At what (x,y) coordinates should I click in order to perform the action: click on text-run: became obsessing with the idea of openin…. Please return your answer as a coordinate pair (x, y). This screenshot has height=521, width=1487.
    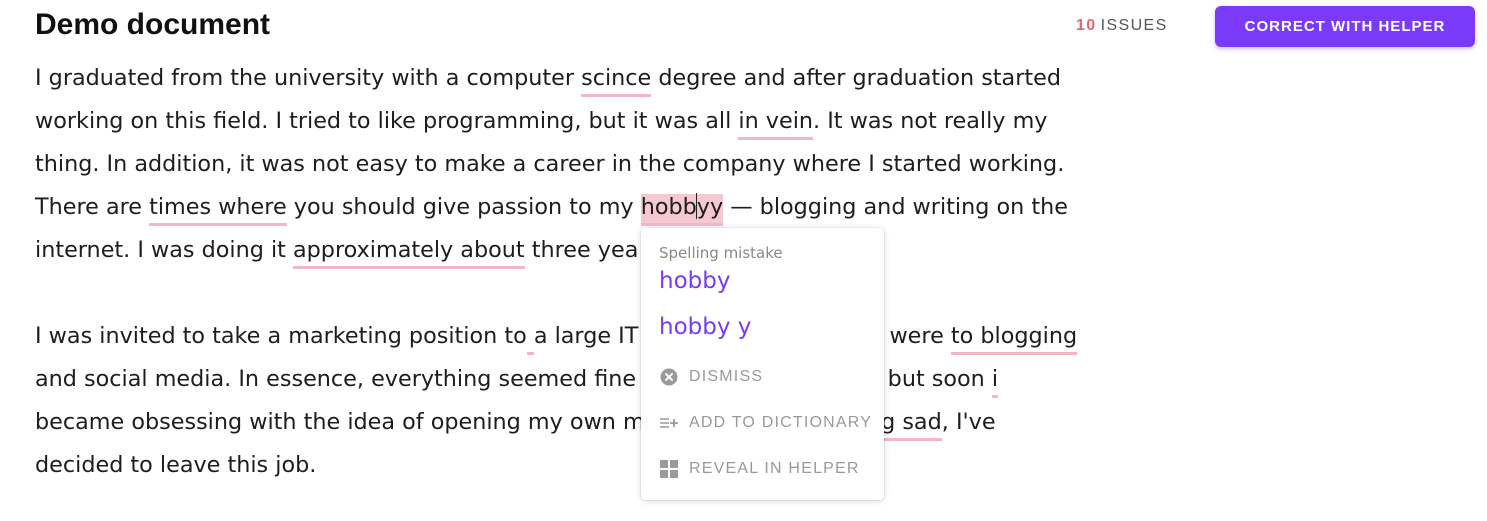
    Looking at the image, I should click on (340, 422).